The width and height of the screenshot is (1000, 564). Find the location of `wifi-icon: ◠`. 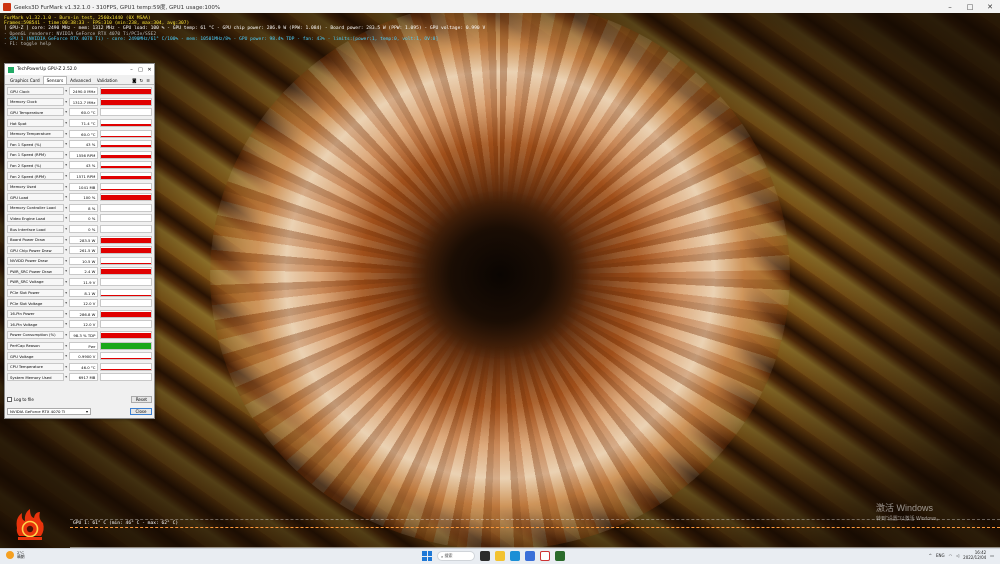

wifi-icon: ◠ is located at coordinates (951, 555).